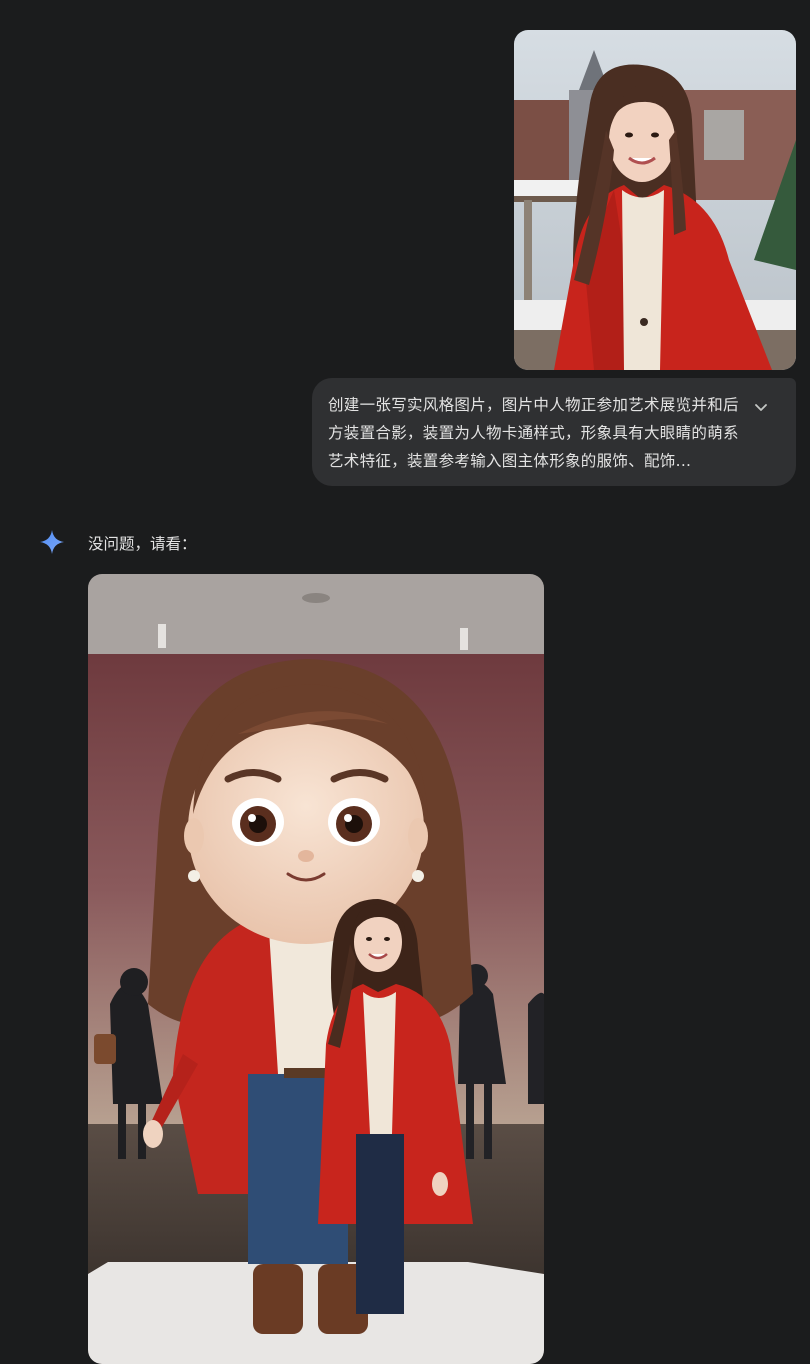 Image resolution: width=810 pixels, height=1364 pixels. Describe the element at coordinates (761, 407) in the screenshot. I see `chevron-down-icon` at that location.